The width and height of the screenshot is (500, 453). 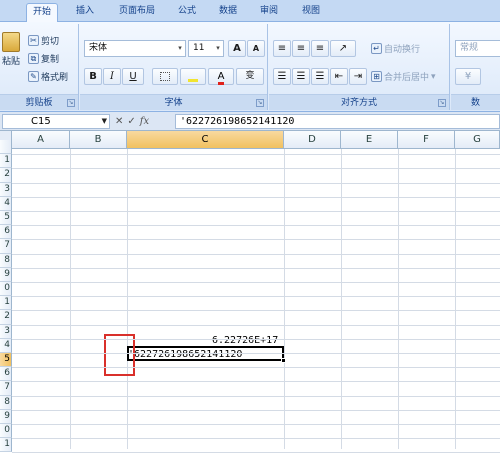 I want to click on tab-view: 视图, so click(x=311, y=12).